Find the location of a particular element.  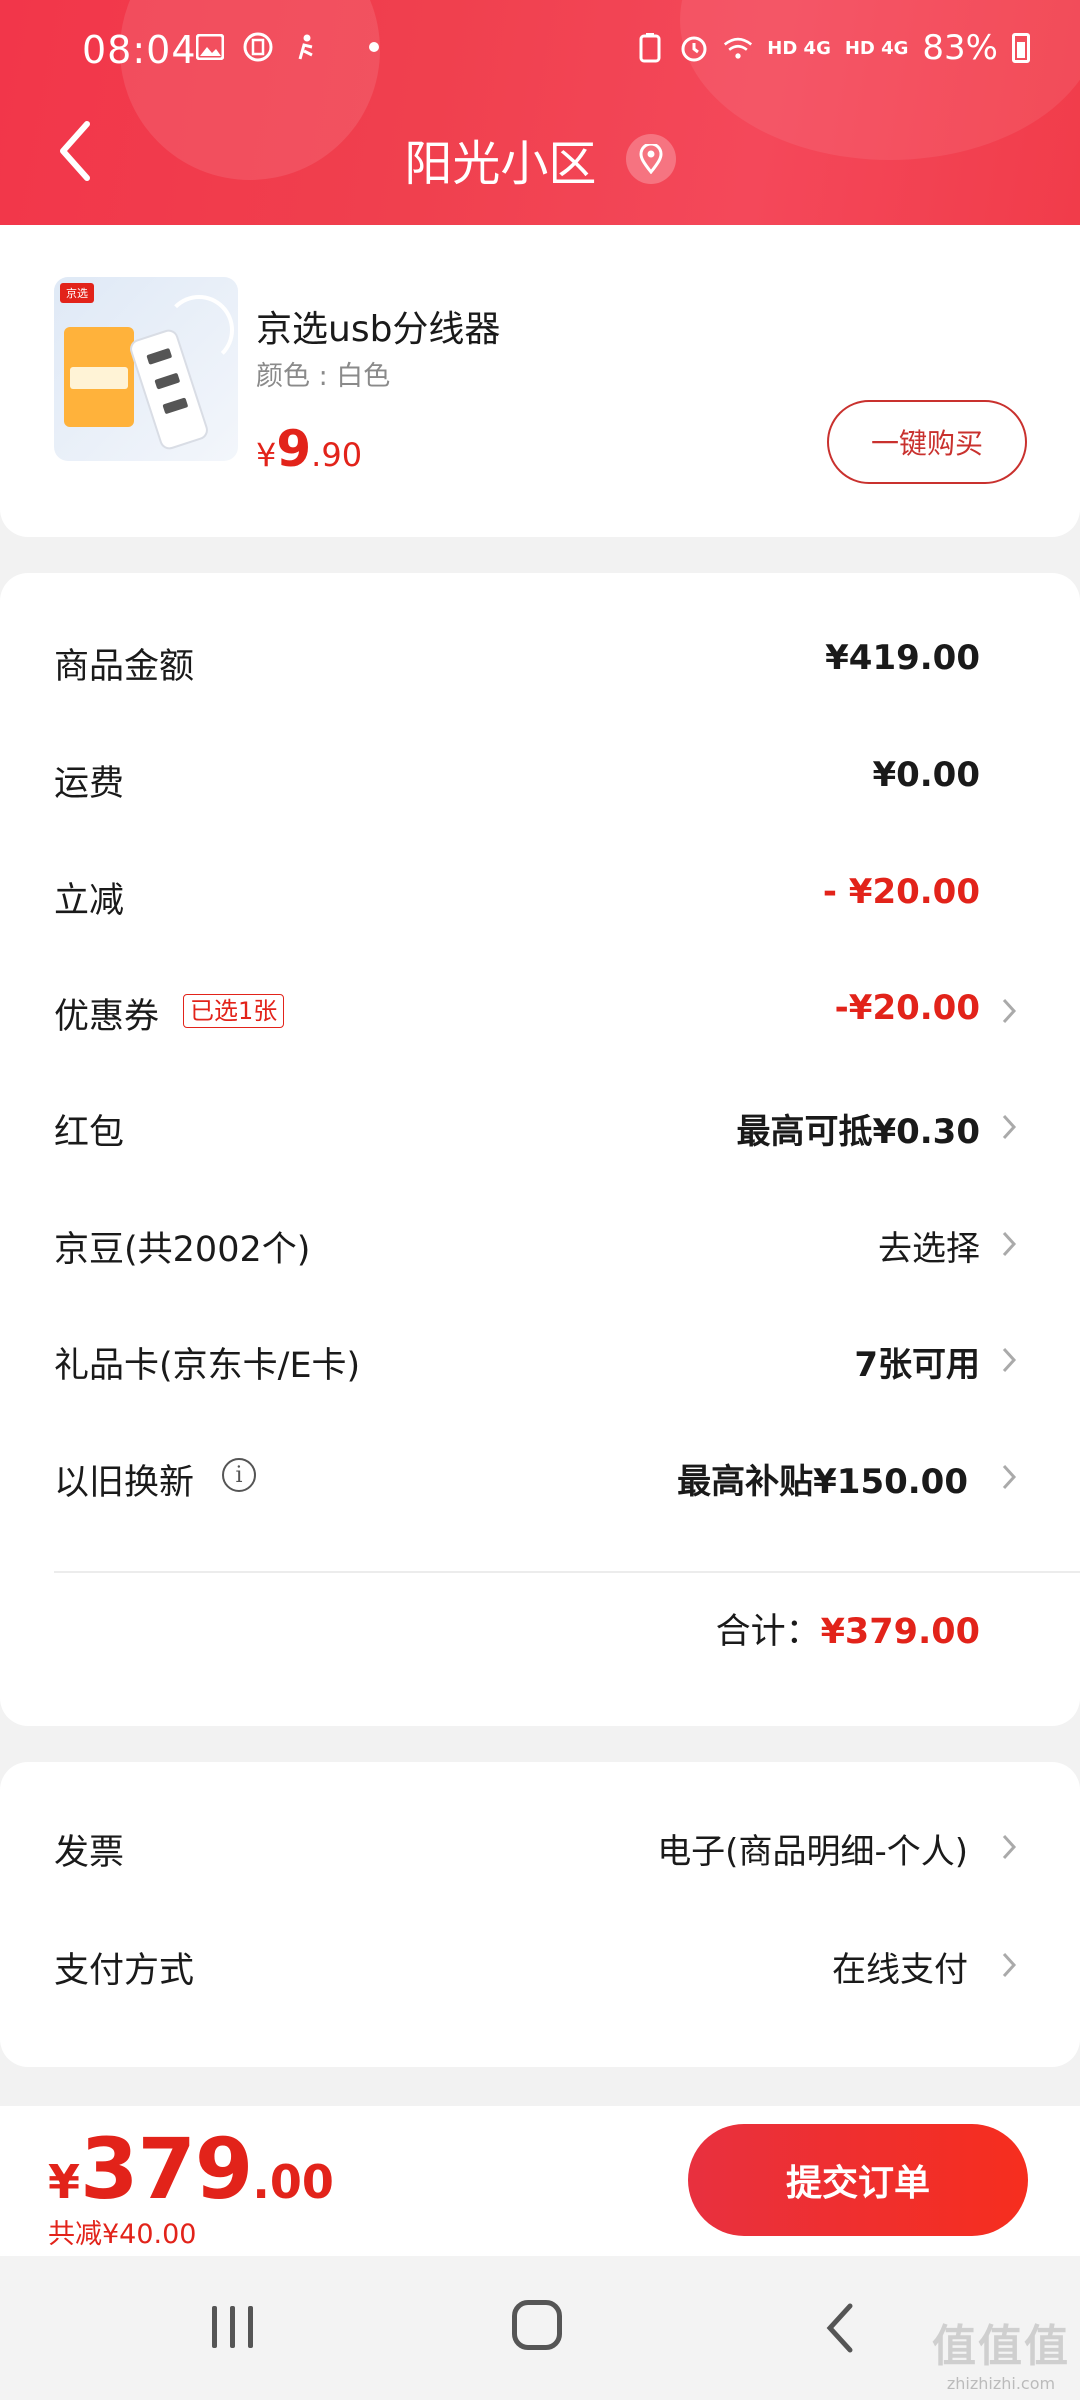

status-time: 08:04 is located at coordinates (139, 50).